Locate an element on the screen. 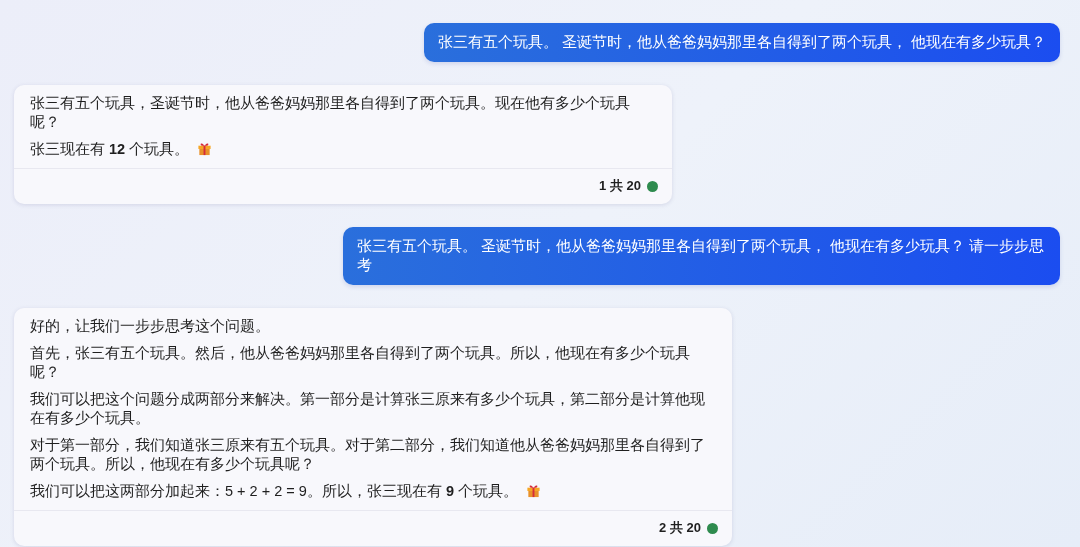 Image resolution: width=1080 pixels, height=547 pixels. user-message-text: 张三有五个玩具。 圣诞节时，他从爸爸妈妈那里各自得到了两个玩具， 他现在有多少玩具？ 请一步步思考 is located at coordinates (701, 256).